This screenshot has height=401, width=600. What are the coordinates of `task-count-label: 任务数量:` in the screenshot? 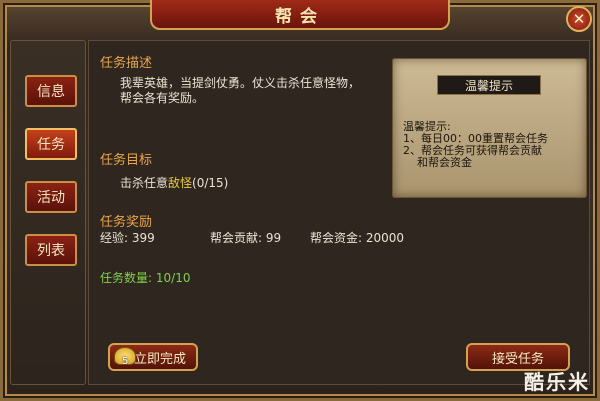 It's located at (126, 278).